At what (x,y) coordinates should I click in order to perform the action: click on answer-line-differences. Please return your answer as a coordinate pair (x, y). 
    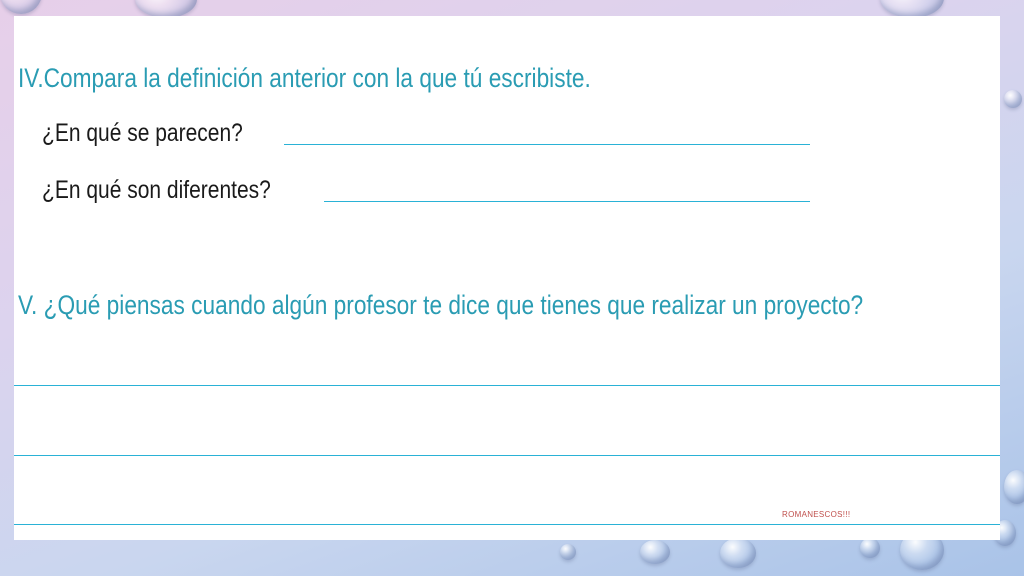
    Looking at the image, I should click on (567, 201).